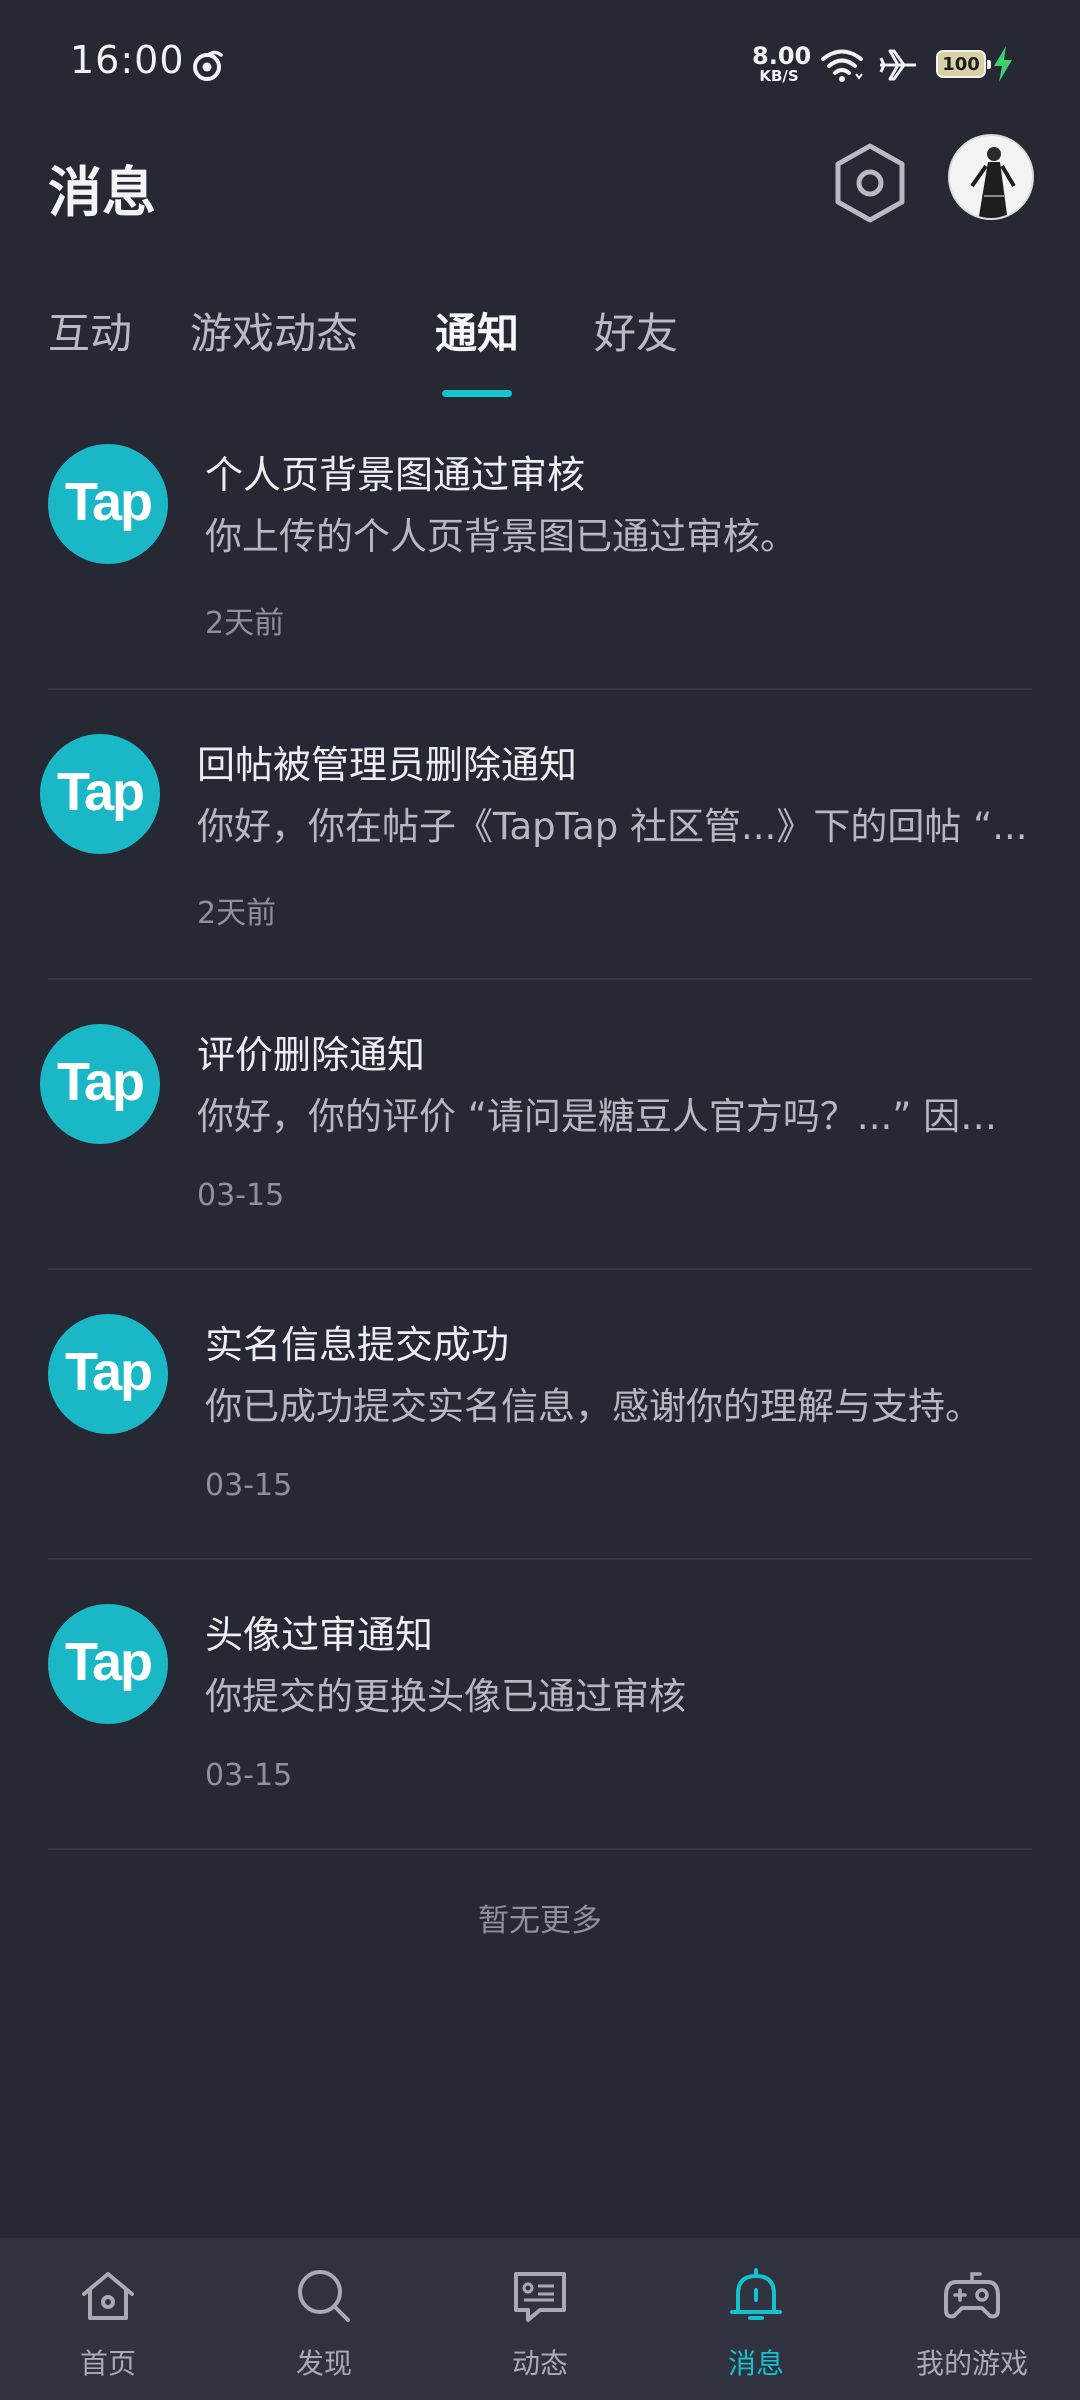 The image size is (1080, 2400). I want to click on nav-messages: 消息, so click(756, 2319).